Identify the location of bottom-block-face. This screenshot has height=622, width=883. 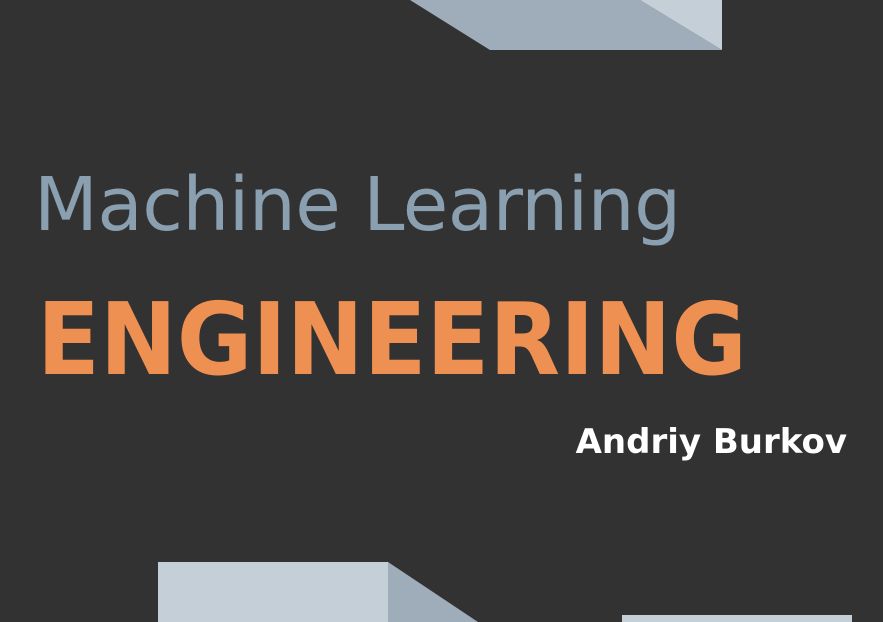
(273, 592).